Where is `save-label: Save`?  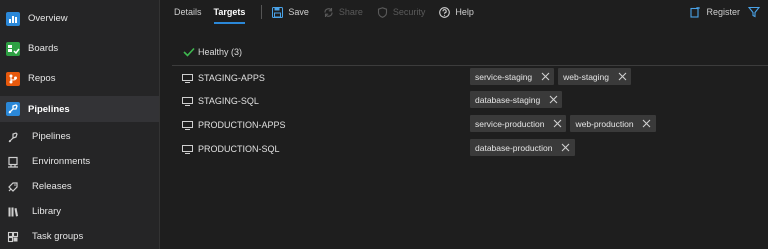 save-label: Save is located at coordinates (298, 12).